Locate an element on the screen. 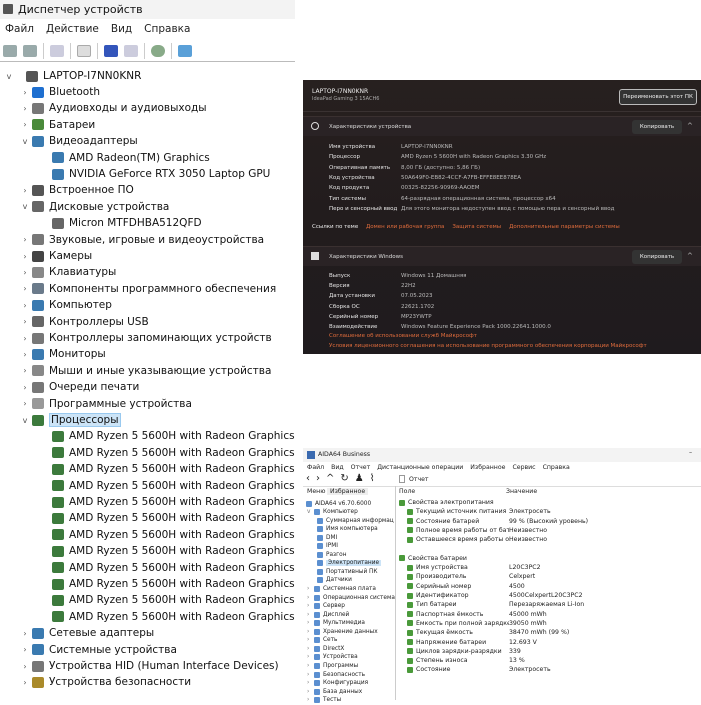 This screenshot has height=705, width=701. property-row: Идентификатор 4500CelxpertL20C3PC2 is located at coordinates (552, 595).